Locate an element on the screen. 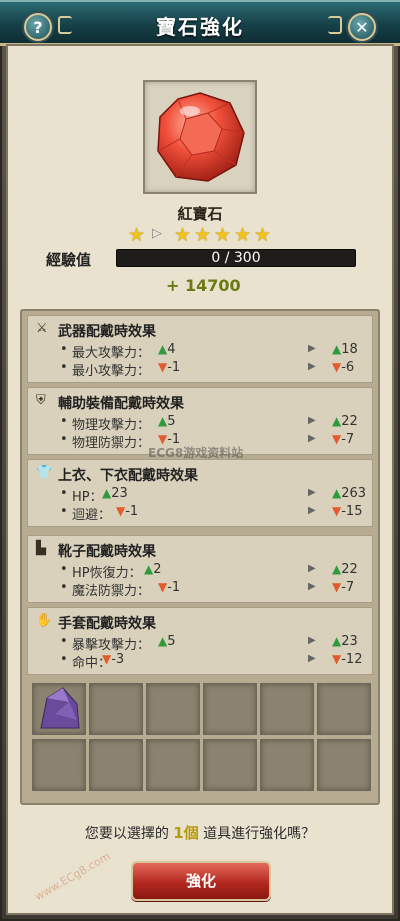 This screenshot has height=921, width=400. section-title: 武器配戴時效果 is located at coordinates (107, 332).